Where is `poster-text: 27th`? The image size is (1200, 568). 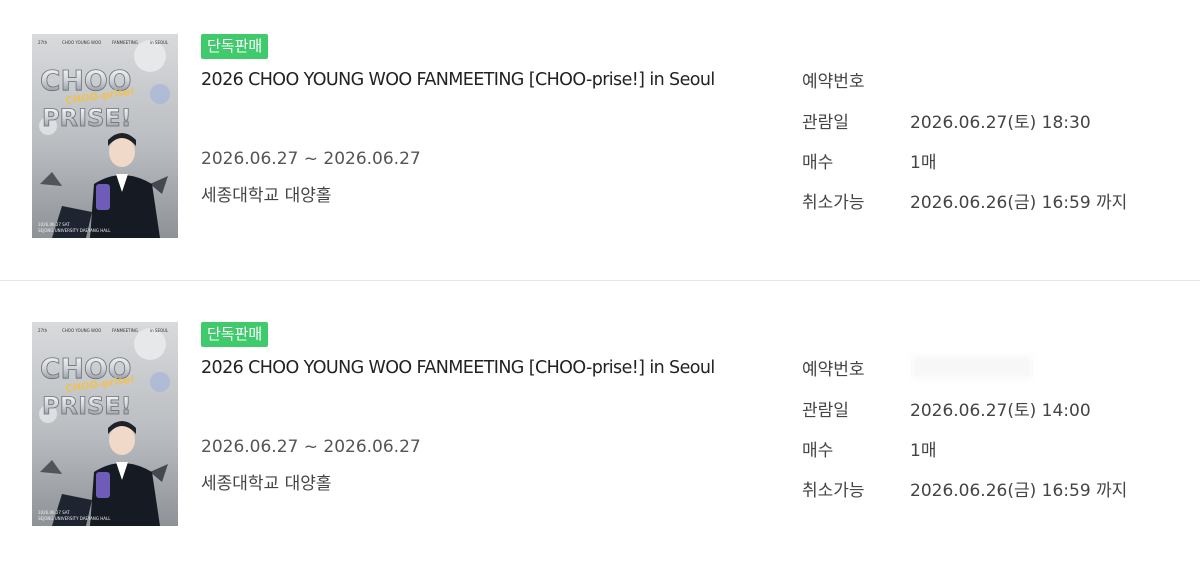
poster-text: 27th is located at coordinates (43, 42).